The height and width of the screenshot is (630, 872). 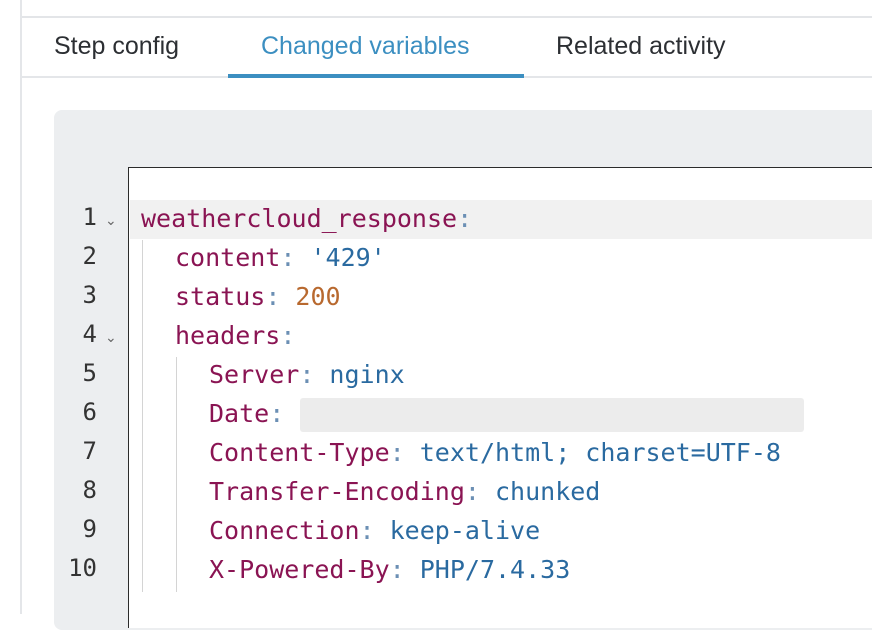 What do you see at coordinates (299, 218) in the screenshot?
I see `yaml-key: weathercloud_response` at bounding box center [299, 218].